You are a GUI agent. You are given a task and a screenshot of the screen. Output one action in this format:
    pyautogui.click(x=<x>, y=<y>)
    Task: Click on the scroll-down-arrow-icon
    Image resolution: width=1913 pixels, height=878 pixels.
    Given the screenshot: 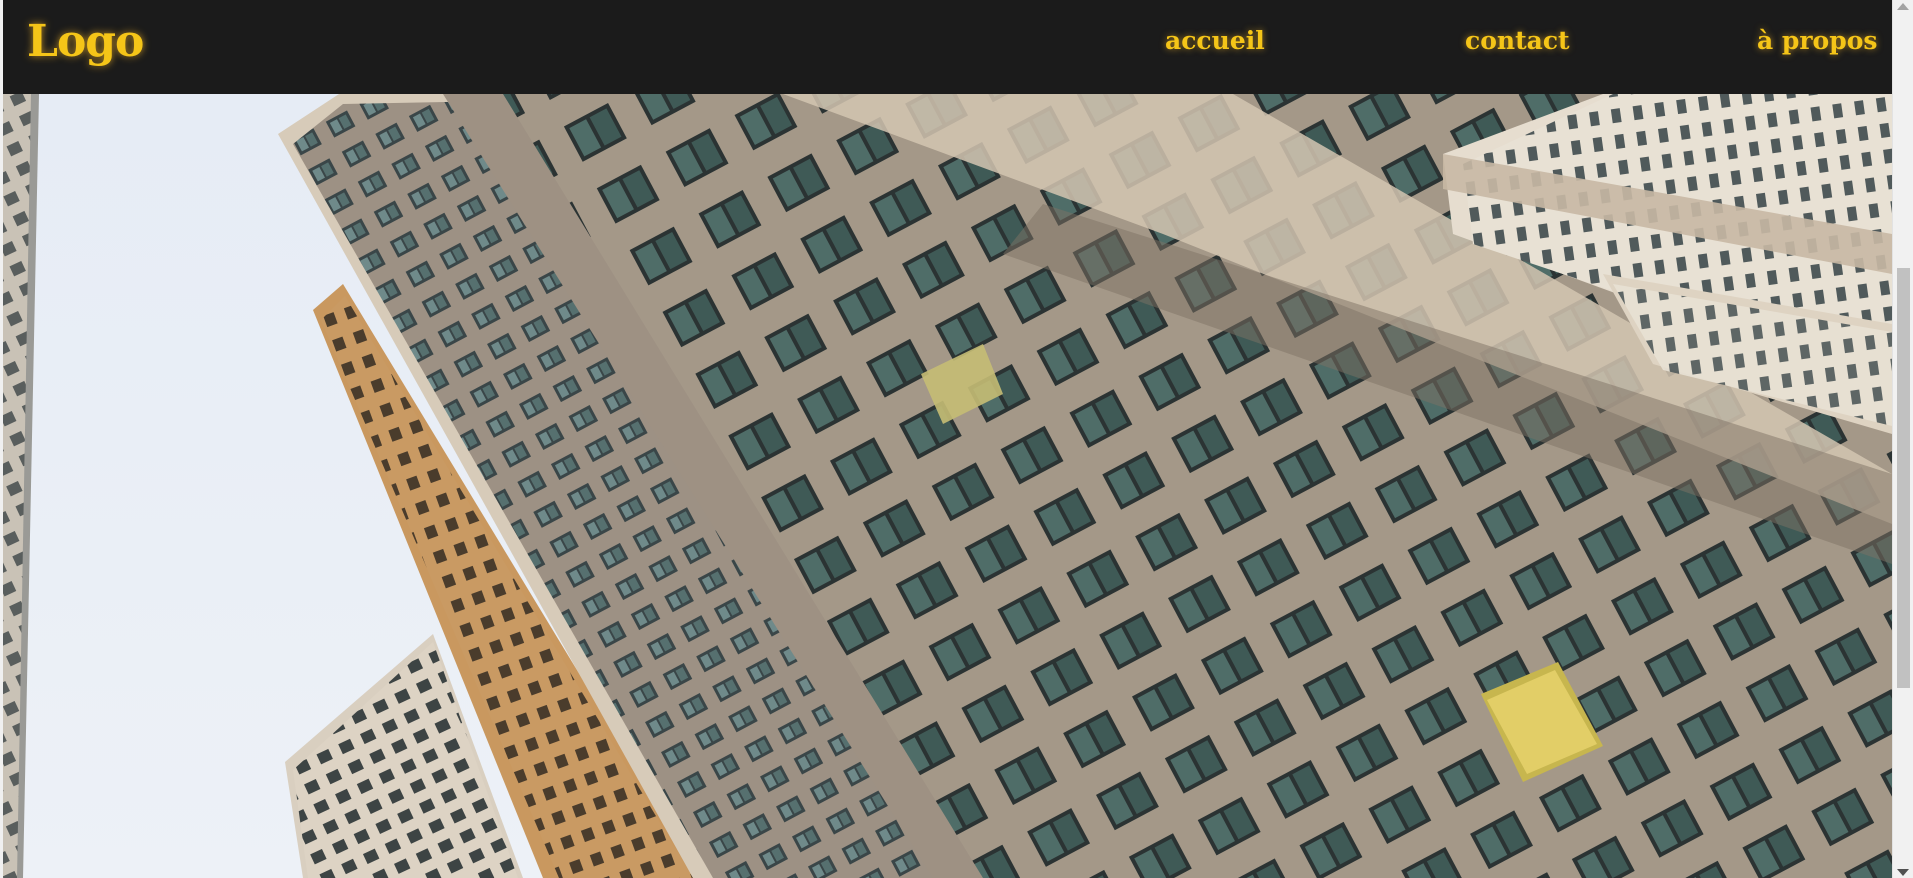 What is the action you would take?
    pyautogui.click(x=1903, y=872)
    